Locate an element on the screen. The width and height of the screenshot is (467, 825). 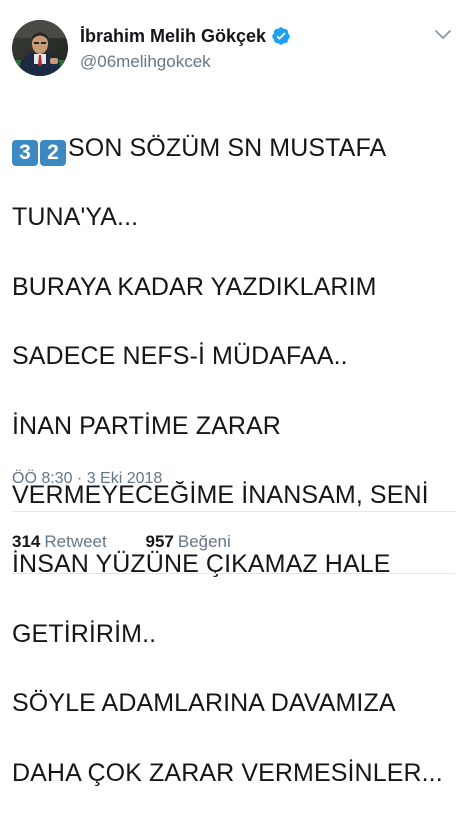
tweet-line: İNAN PARTİME ZARAR is located at coordinates (146, 425).